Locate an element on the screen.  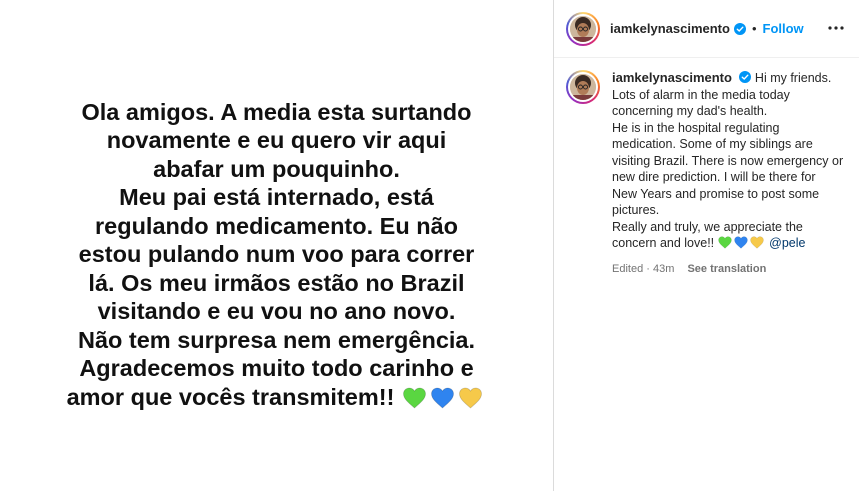
story-line: Não tem surpresa nem emergência. is located at coordinates (276, 339).